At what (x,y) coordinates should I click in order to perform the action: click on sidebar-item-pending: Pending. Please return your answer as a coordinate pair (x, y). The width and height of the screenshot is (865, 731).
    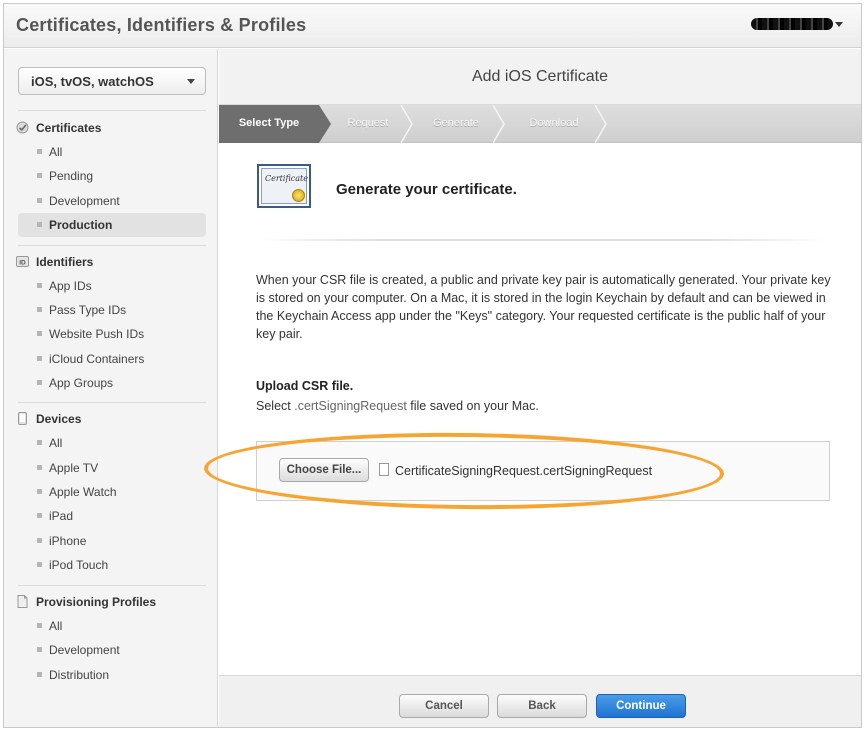
    Looking at the image, I should click on (112, 176).